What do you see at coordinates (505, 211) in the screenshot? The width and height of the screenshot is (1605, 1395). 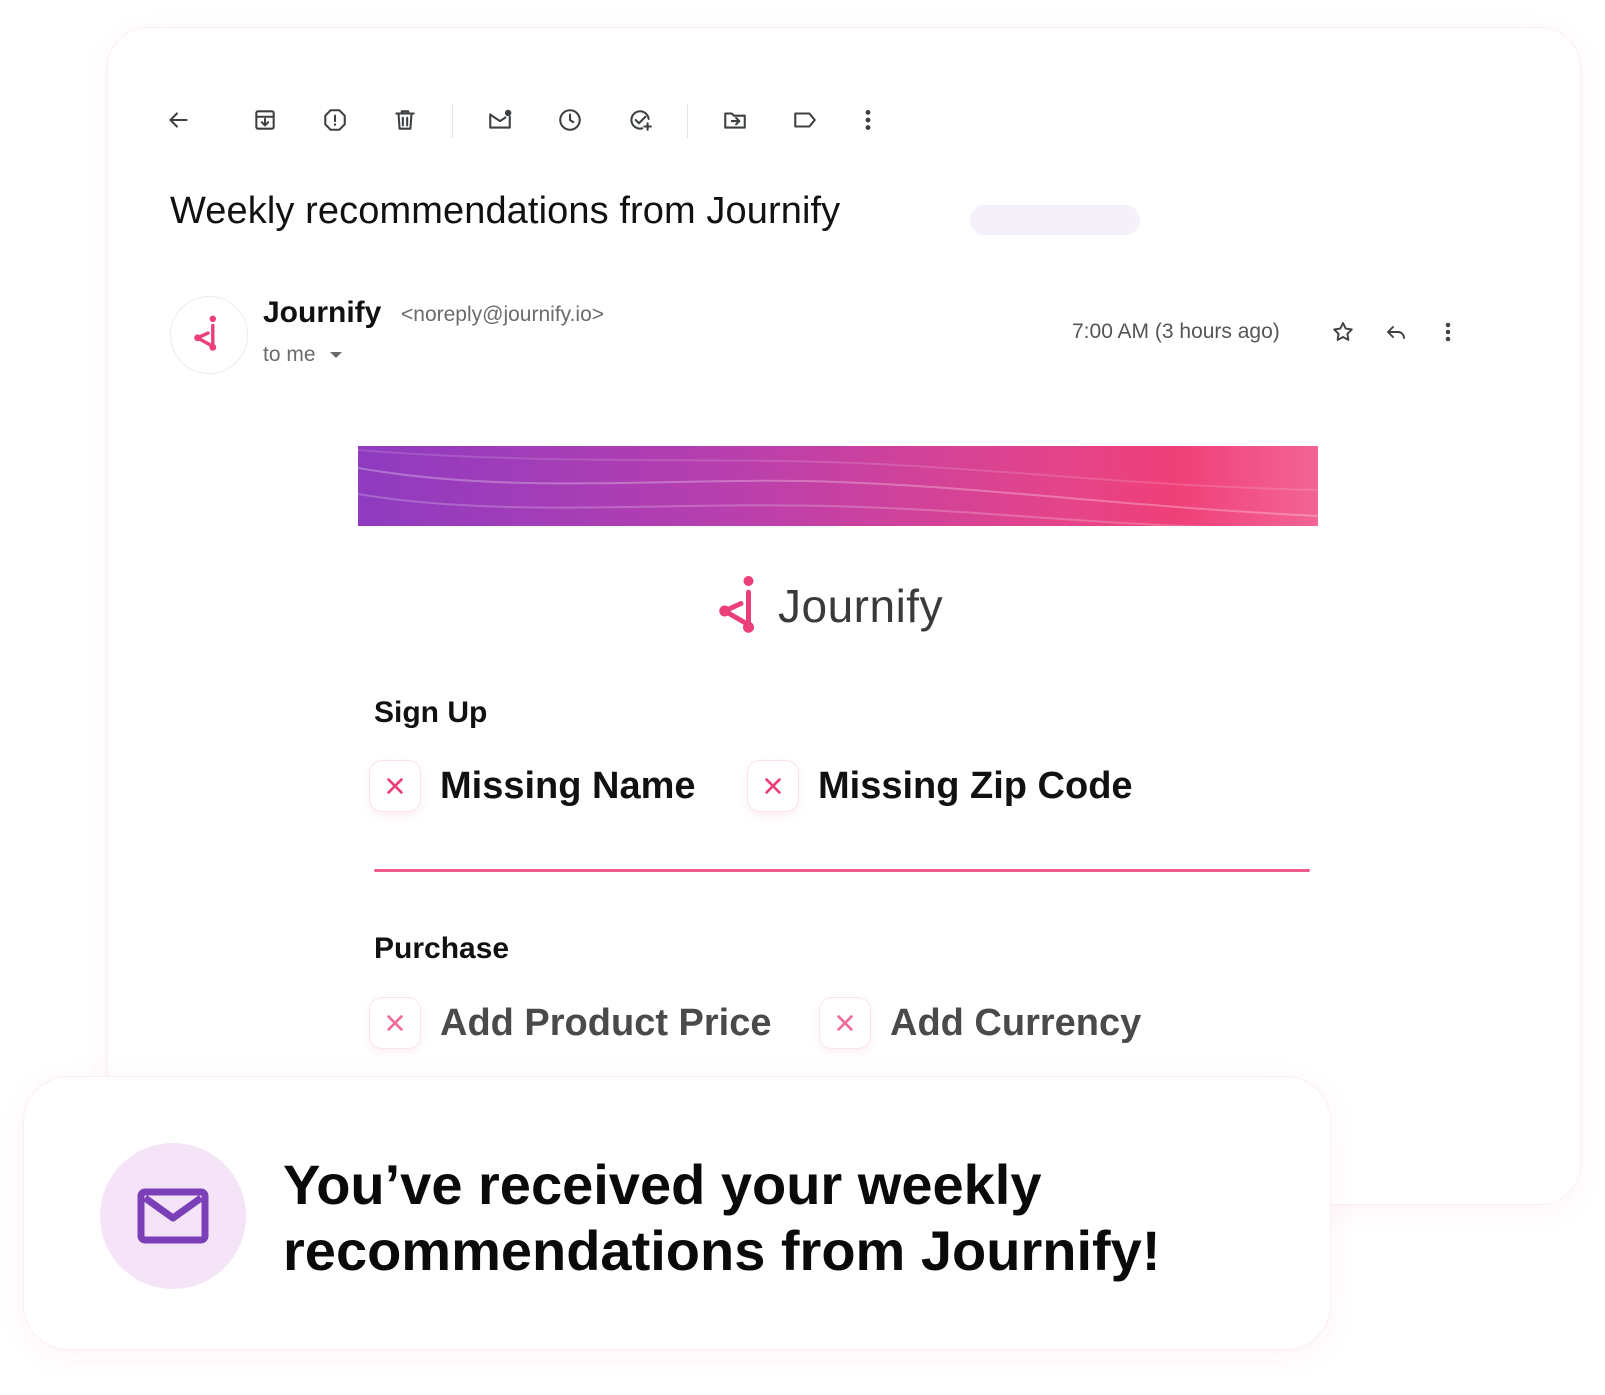 I see `email-subject: Weekly recommendations from Journify` at bounding box center [505, 211].